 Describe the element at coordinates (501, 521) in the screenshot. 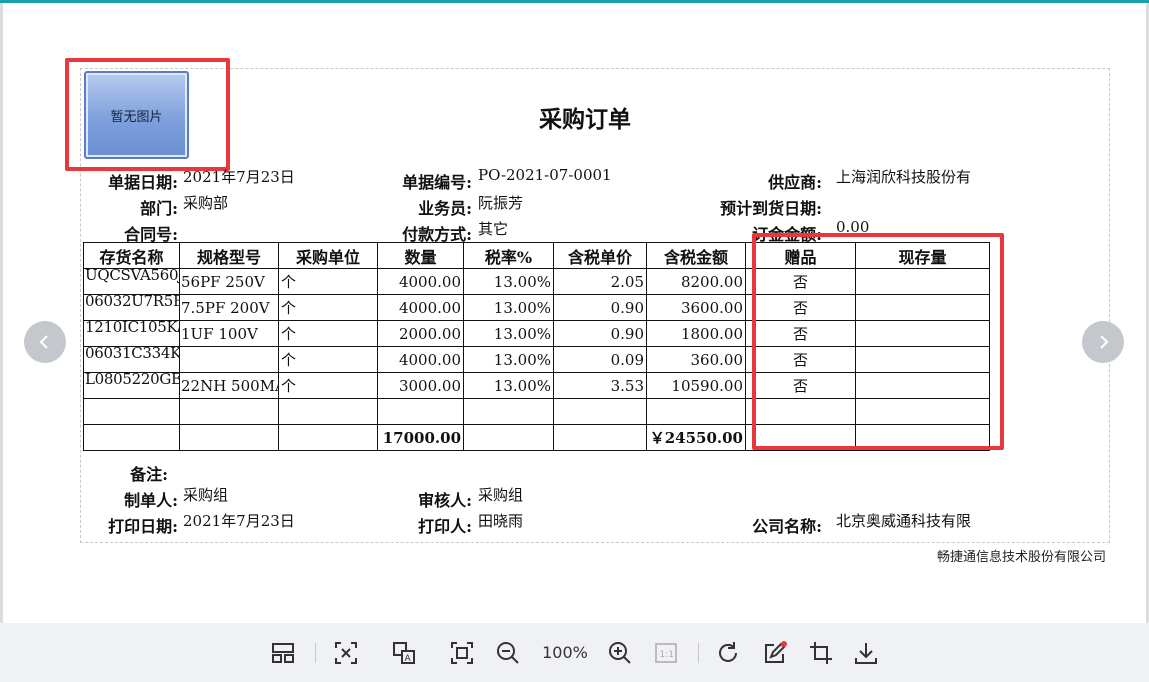

I see `printer-value: 田晓雨` at that location.